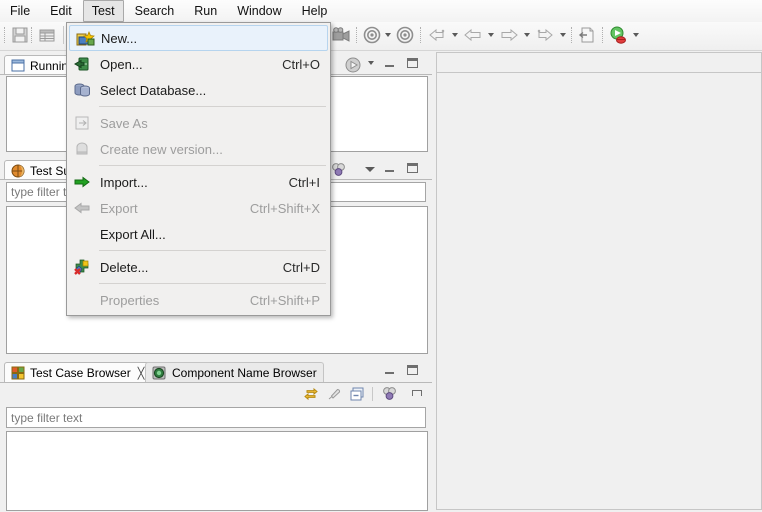 Image resolution: width=762 pixels, height=512 pixels. Describe the element at coordinates (20, 36) in the screenshot. I see `save-icon` at that location.